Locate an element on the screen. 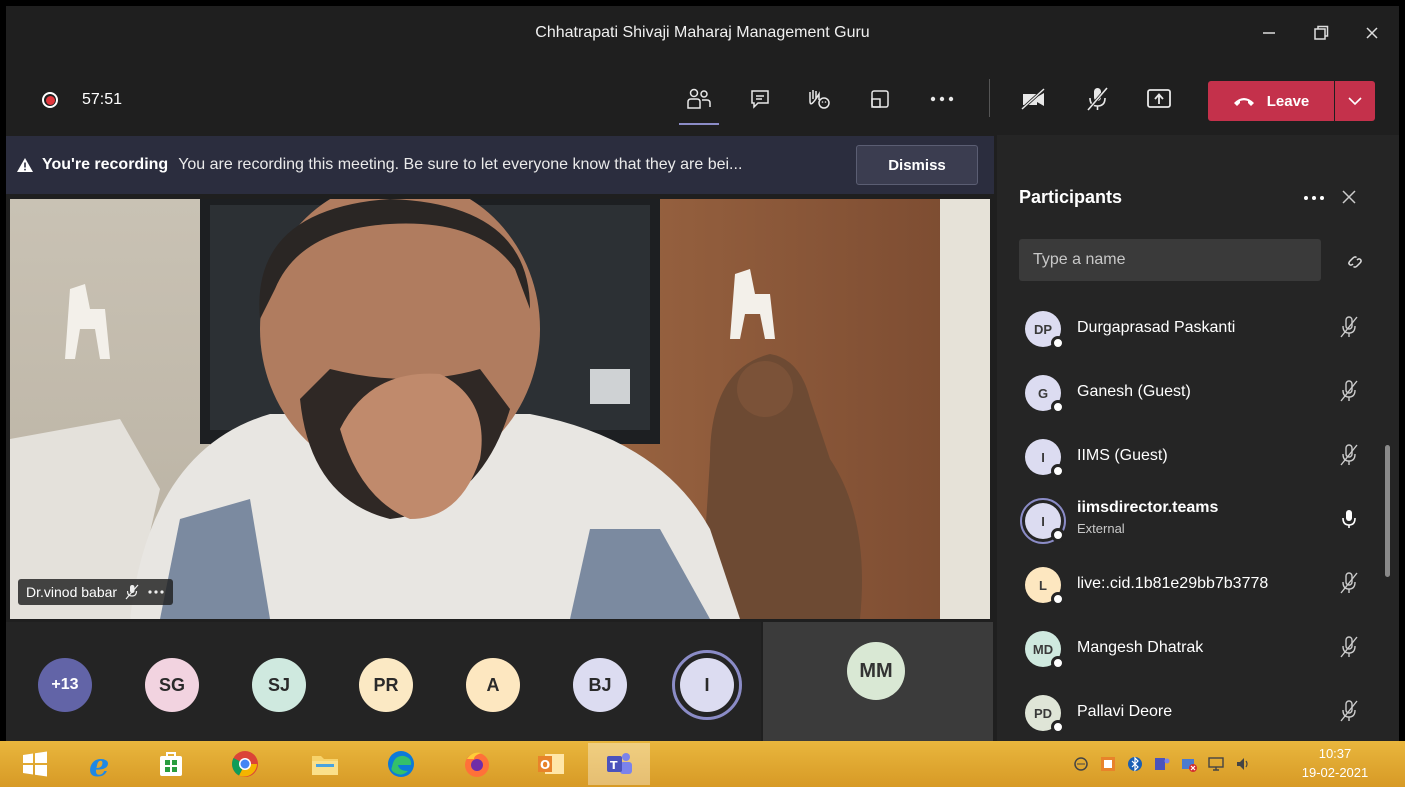  active-tab-indicator is located at coordinates (699, 124).